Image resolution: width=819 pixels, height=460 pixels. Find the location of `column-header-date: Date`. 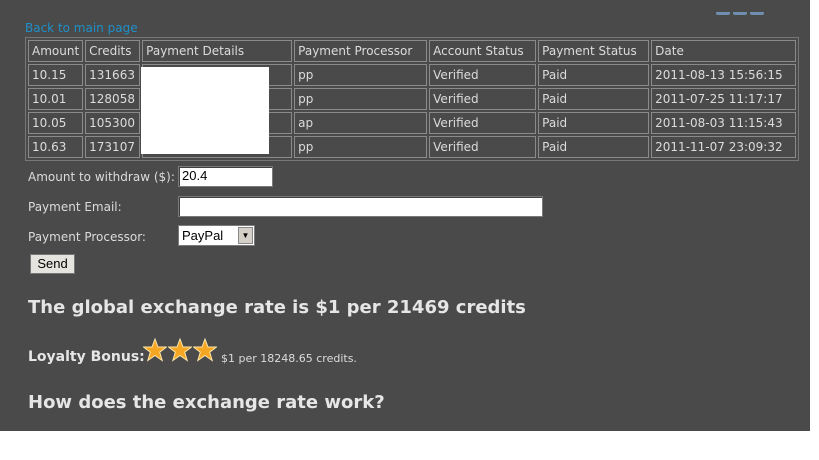

column-header-date: Date is located at coordinates (724, 51).